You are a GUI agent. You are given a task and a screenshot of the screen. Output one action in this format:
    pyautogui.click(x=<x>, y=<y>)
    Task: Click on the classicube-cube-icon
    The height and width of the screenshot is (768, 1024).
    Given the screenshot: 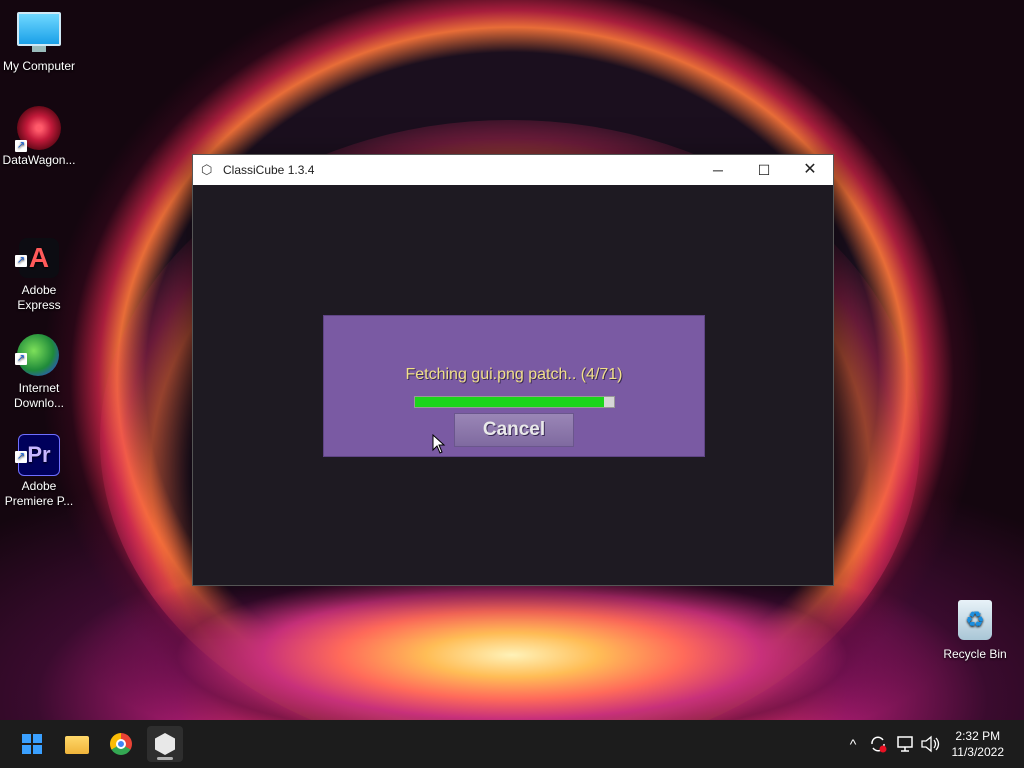 What is the action you would take?
    pyautogui.click(x=165, y=744)
    